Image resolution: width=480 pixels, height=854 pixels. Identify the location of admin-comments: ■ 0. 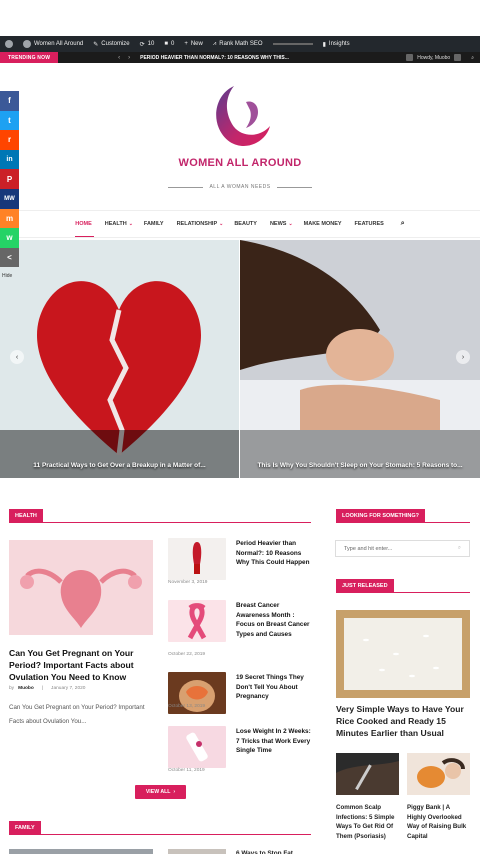
(169, 44).